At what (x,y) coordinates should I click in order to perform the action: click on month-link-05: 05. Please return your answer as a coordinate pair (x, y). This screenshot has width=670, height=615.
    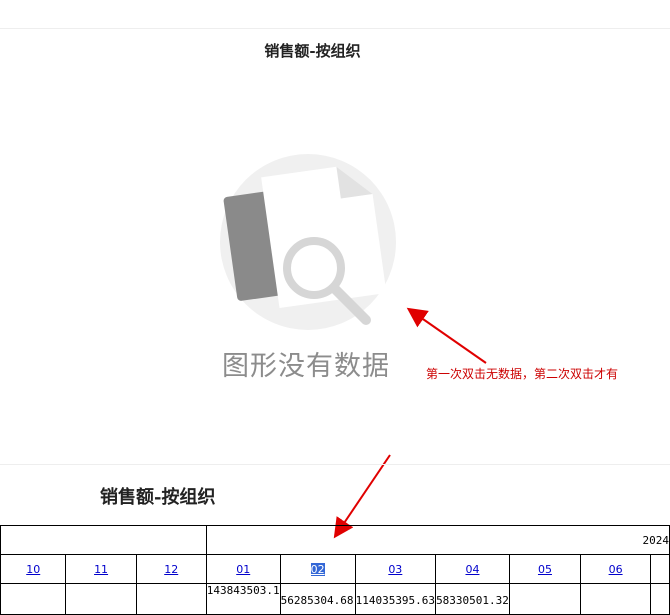
    Looking at the image, I should click on (545, 569).